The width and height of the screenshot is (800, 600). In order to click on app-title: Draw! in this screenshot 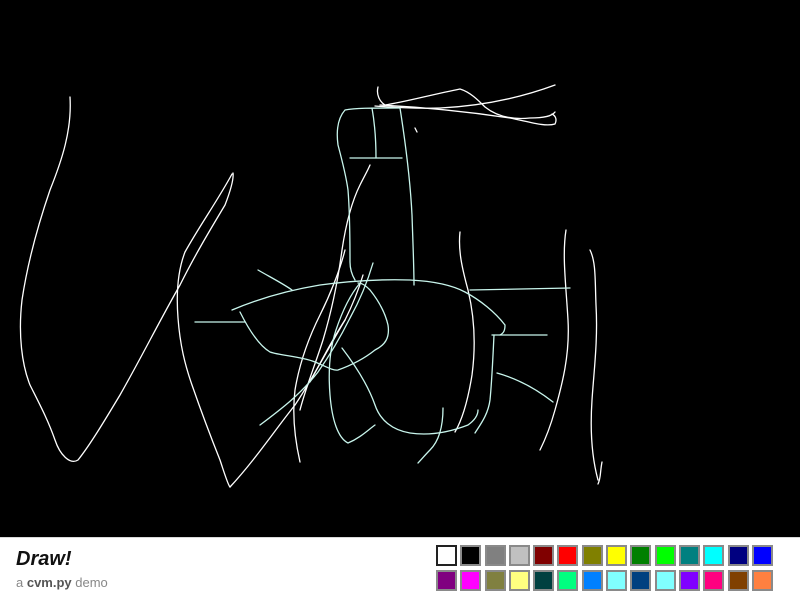, I will do `click(44, 559)`.